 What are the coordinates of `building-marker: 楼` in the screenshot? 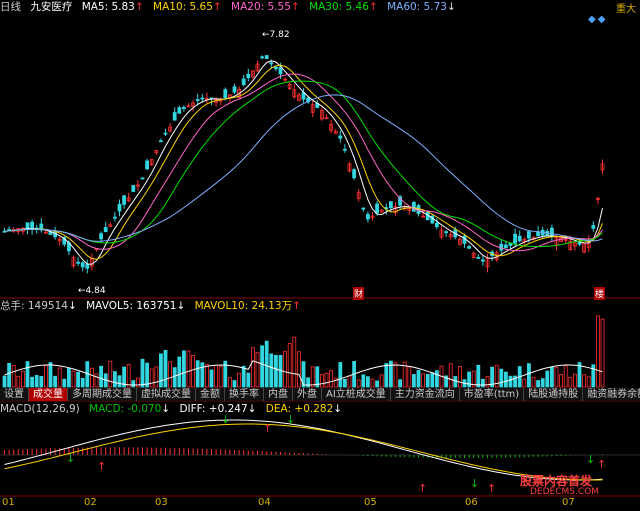 It's located at (600, 293).